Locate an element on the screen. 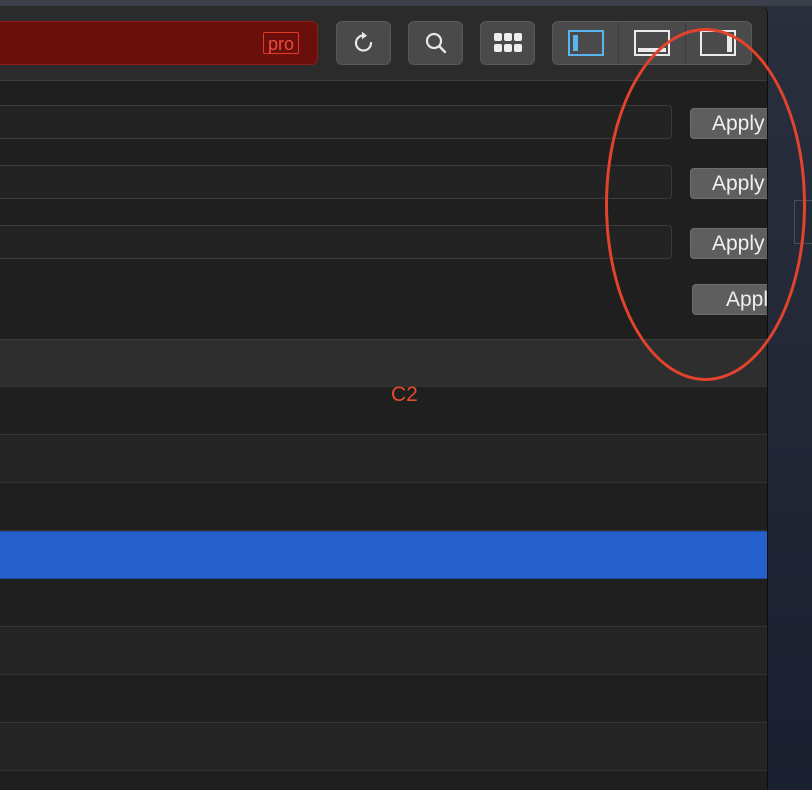 The width and height of the screenshot is (812, 790). search-button is located at coordinates (435, 43).